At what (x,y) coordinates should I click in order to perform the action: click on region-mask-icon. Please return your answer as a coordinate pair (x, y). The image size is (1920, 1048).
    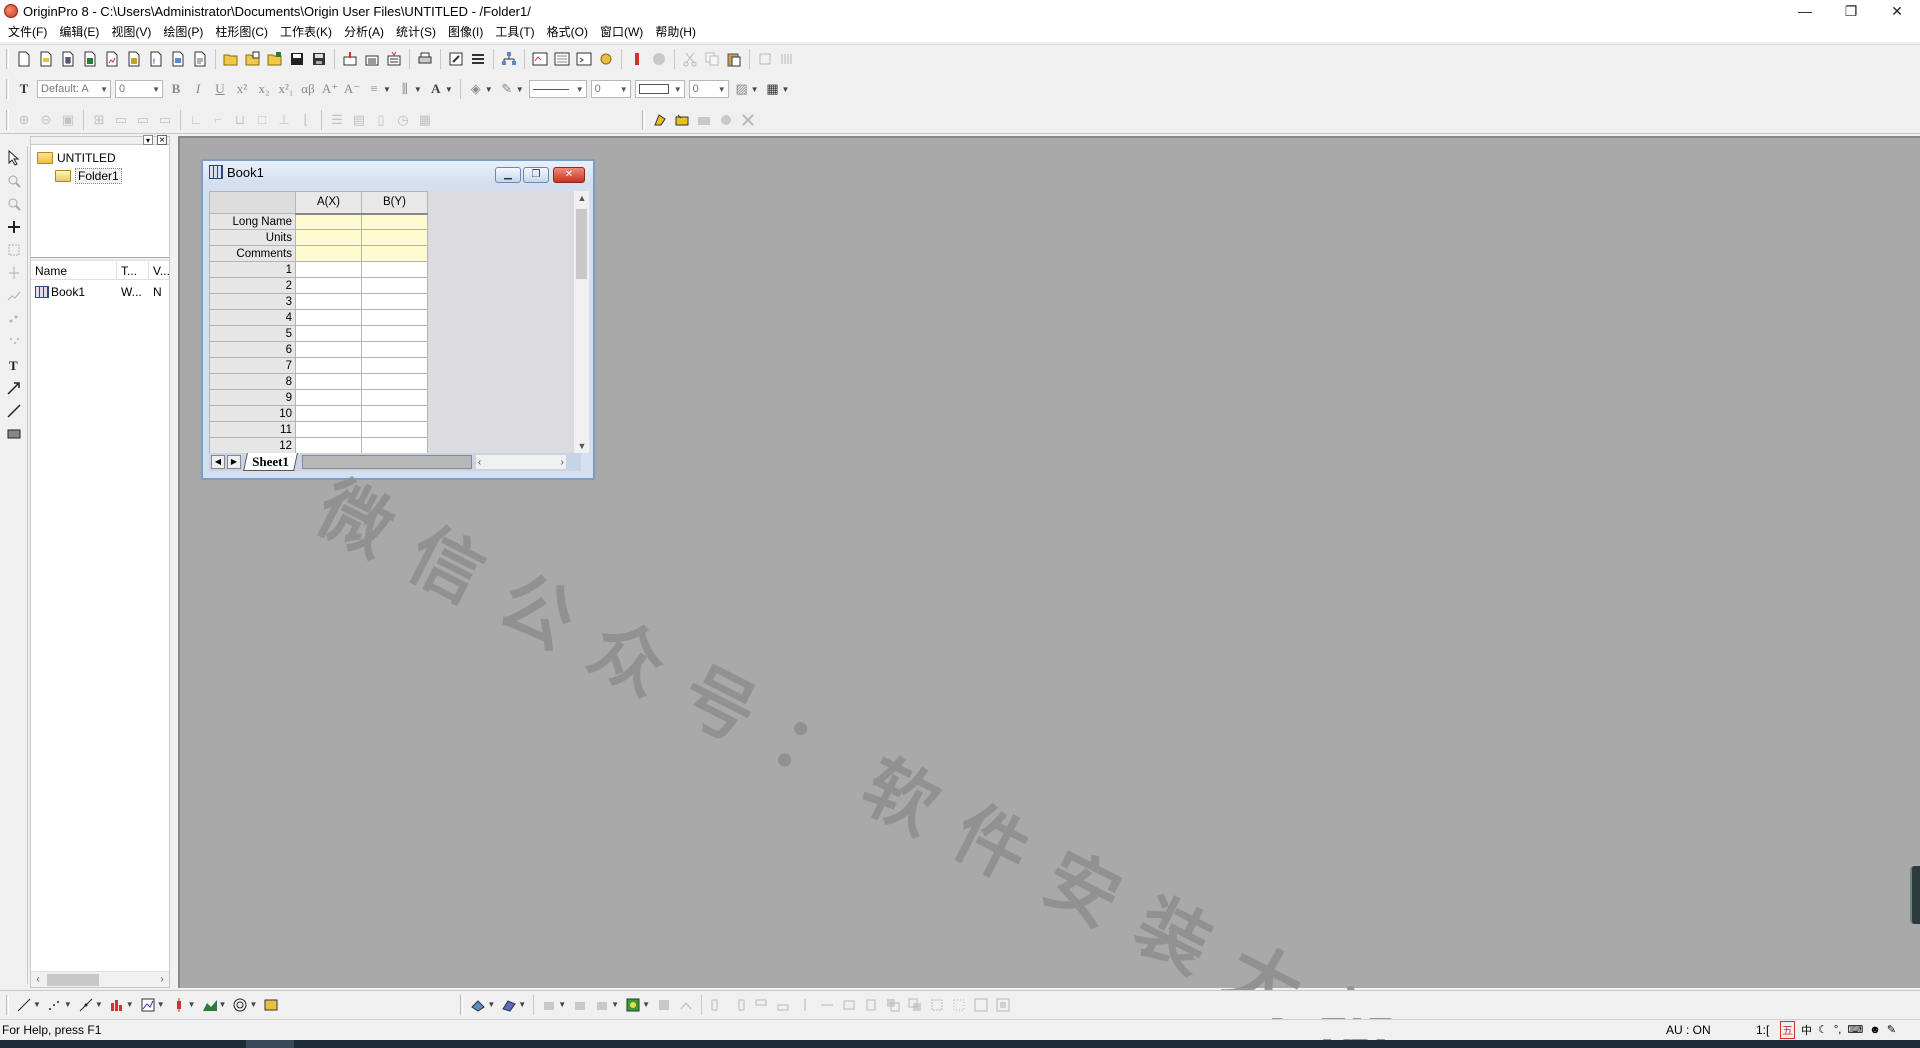
    Looking at the image, I should click on (14, 342).